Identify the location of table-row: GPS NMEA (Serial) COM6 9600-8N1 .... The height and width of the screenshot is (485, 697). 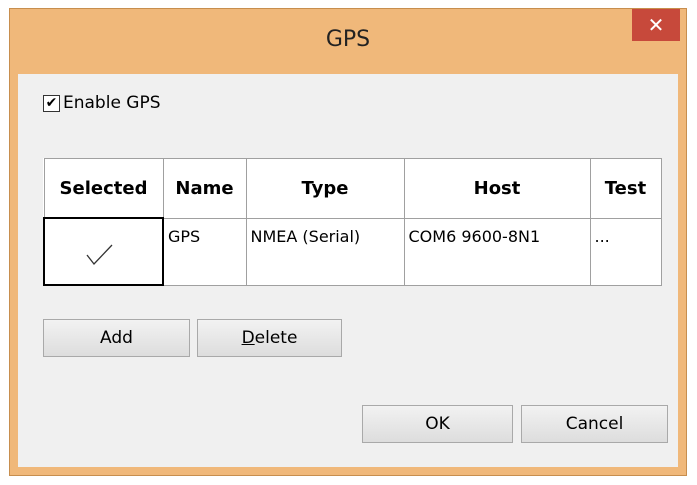
(352, 251).